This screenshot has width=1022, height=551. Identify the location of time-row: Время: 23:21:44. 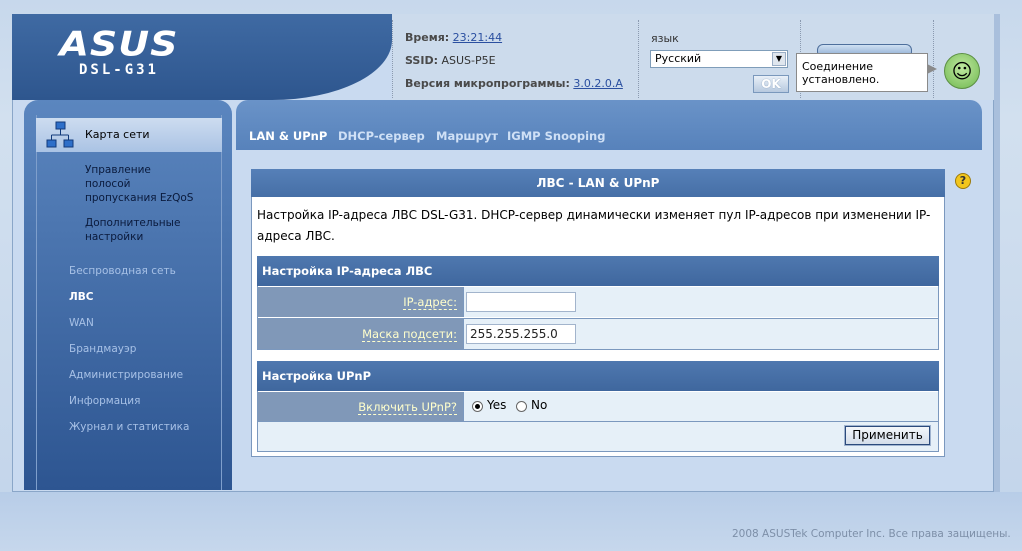
(453, 37).